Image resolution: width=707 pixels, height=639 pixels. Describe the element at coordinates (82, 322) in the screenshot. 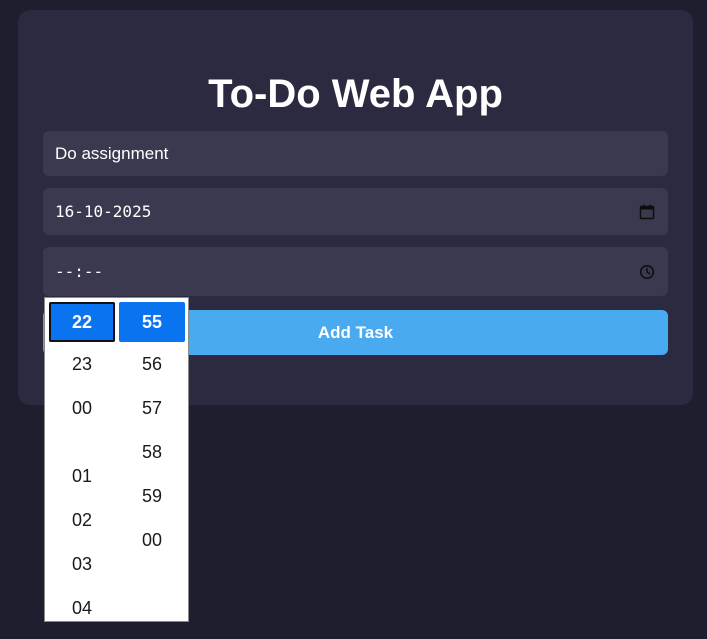

I see `hour-option-selected: 22` at that location.